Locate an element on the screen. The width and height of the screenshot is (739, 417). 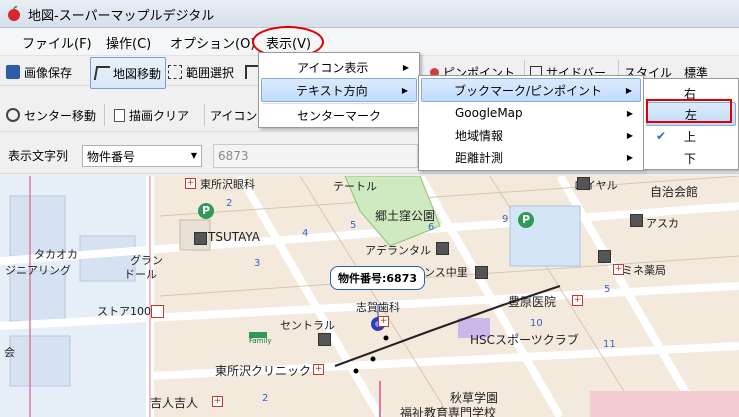
direction-menu: 右 左 ✔ 上 下 is located at coordinates (691, 124).